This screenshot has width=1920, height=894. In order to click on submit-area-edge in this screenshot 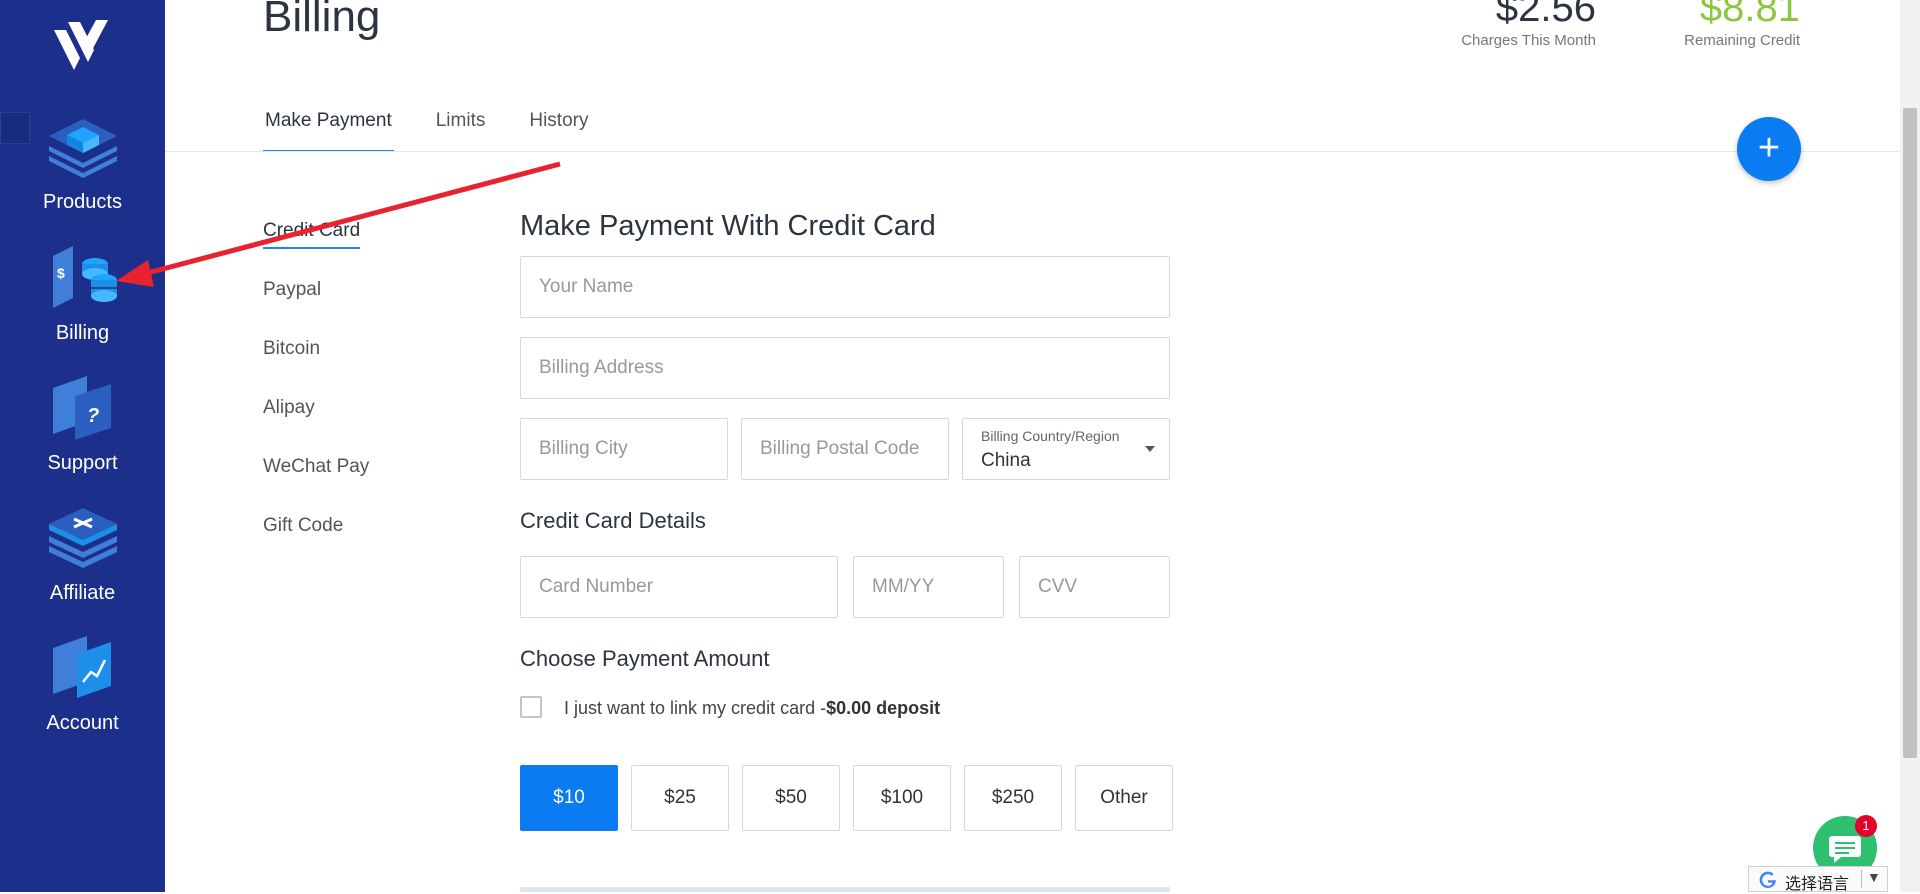, I will do `click(845, 889)`.